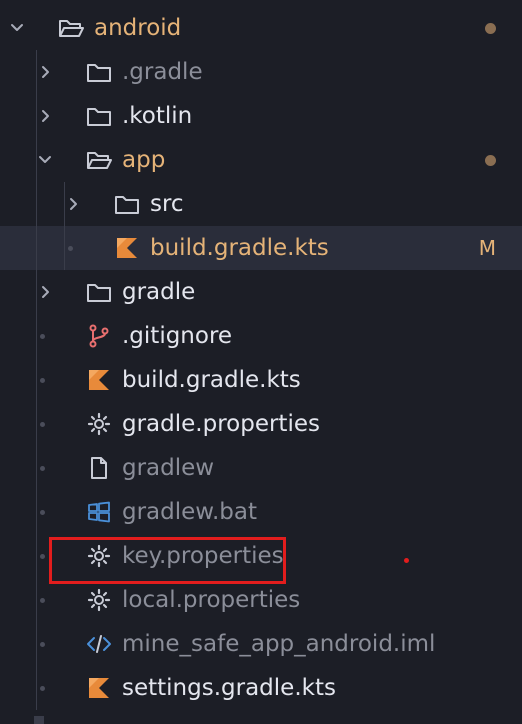 Image resolution: width=522 pixels, height=724 pixels. Describe the element at coordinates (138, 28) in the screenshot. I see `tree-item-label: android` at that location.